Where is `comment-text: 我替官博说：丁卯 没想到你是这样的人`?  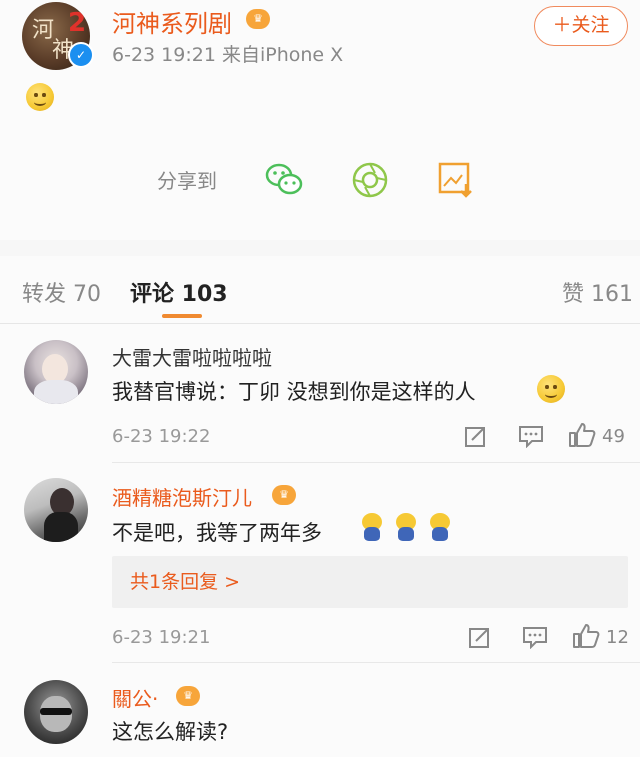
comment-text: 我替官博说：丁卯 没想到你是这样的人 is located at coordinates (294, 392).